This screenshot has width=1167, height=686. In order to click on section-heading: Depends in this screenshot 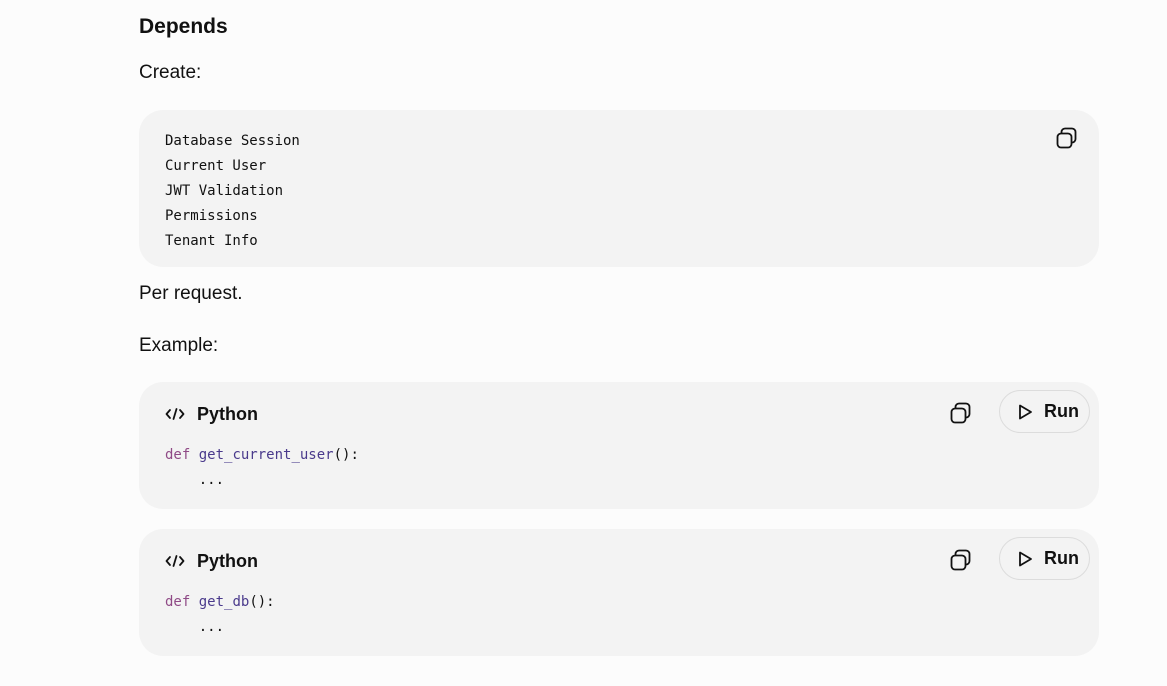, I will do `click(183, 26)`.